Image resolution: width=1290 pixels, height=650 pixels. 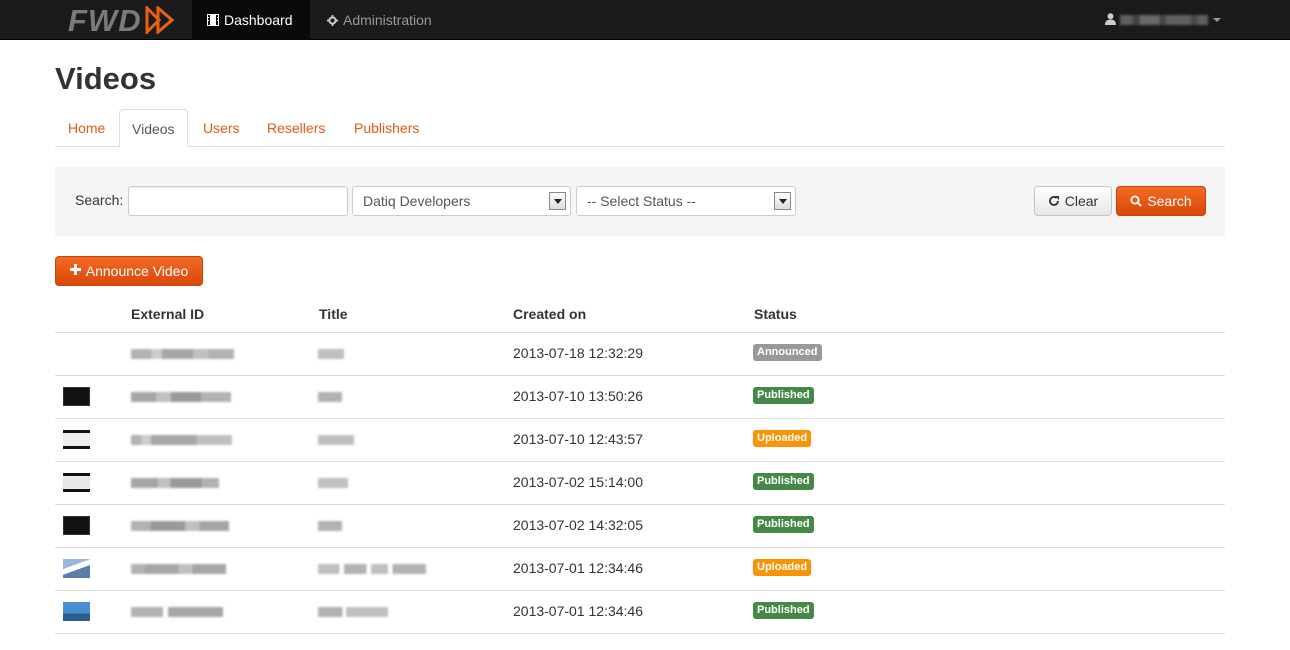 What do you see at coordinates (640, 128) in the screenshot?
I see `section-tabs: Home Videos Users Resellers Publishers` at bounding box center [640, 128].